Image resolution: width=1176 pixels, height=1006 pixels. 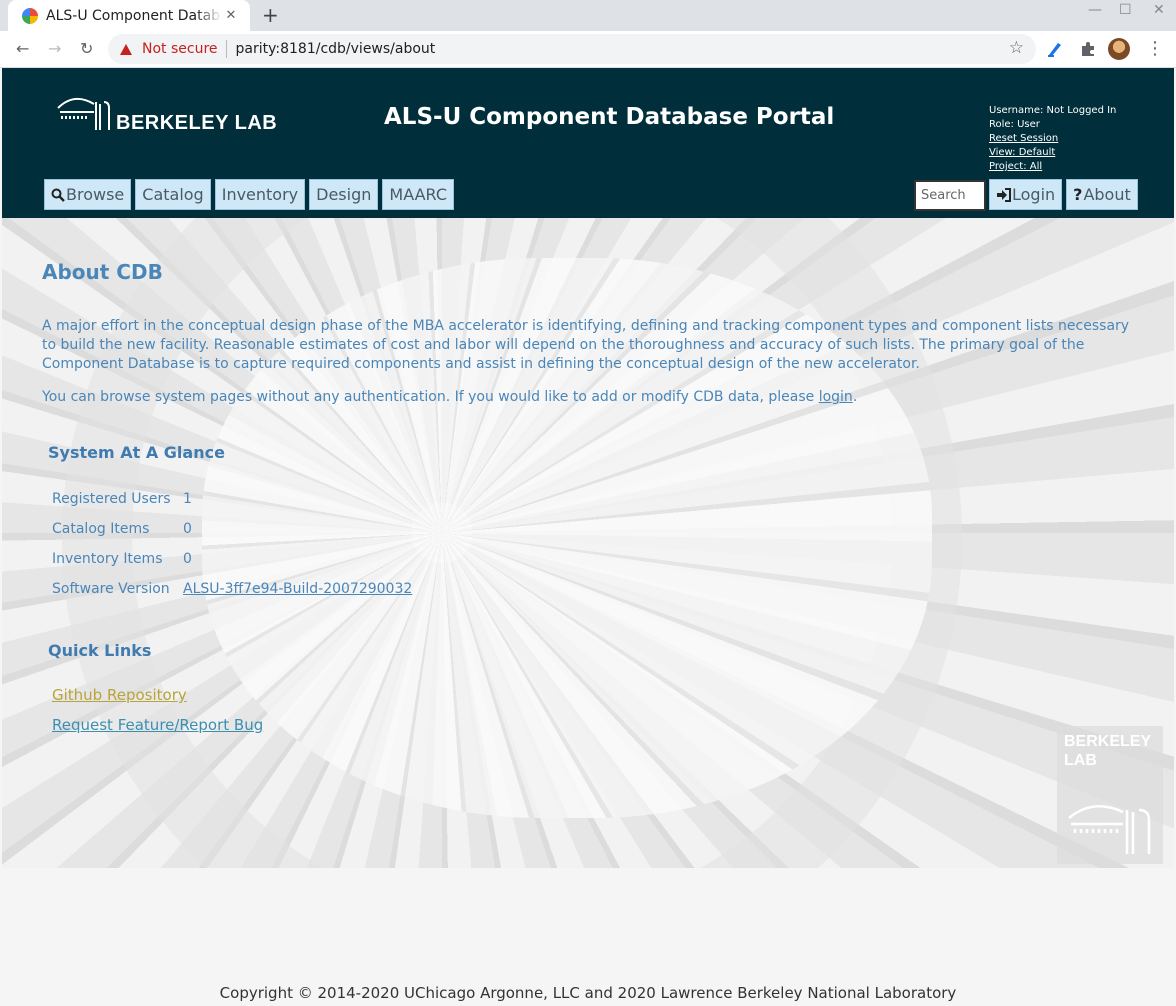 What do you see at coordinates (1052, 153) in the screenshot?
I see `view-link: View: Default` at bounding box center [1052, 153].